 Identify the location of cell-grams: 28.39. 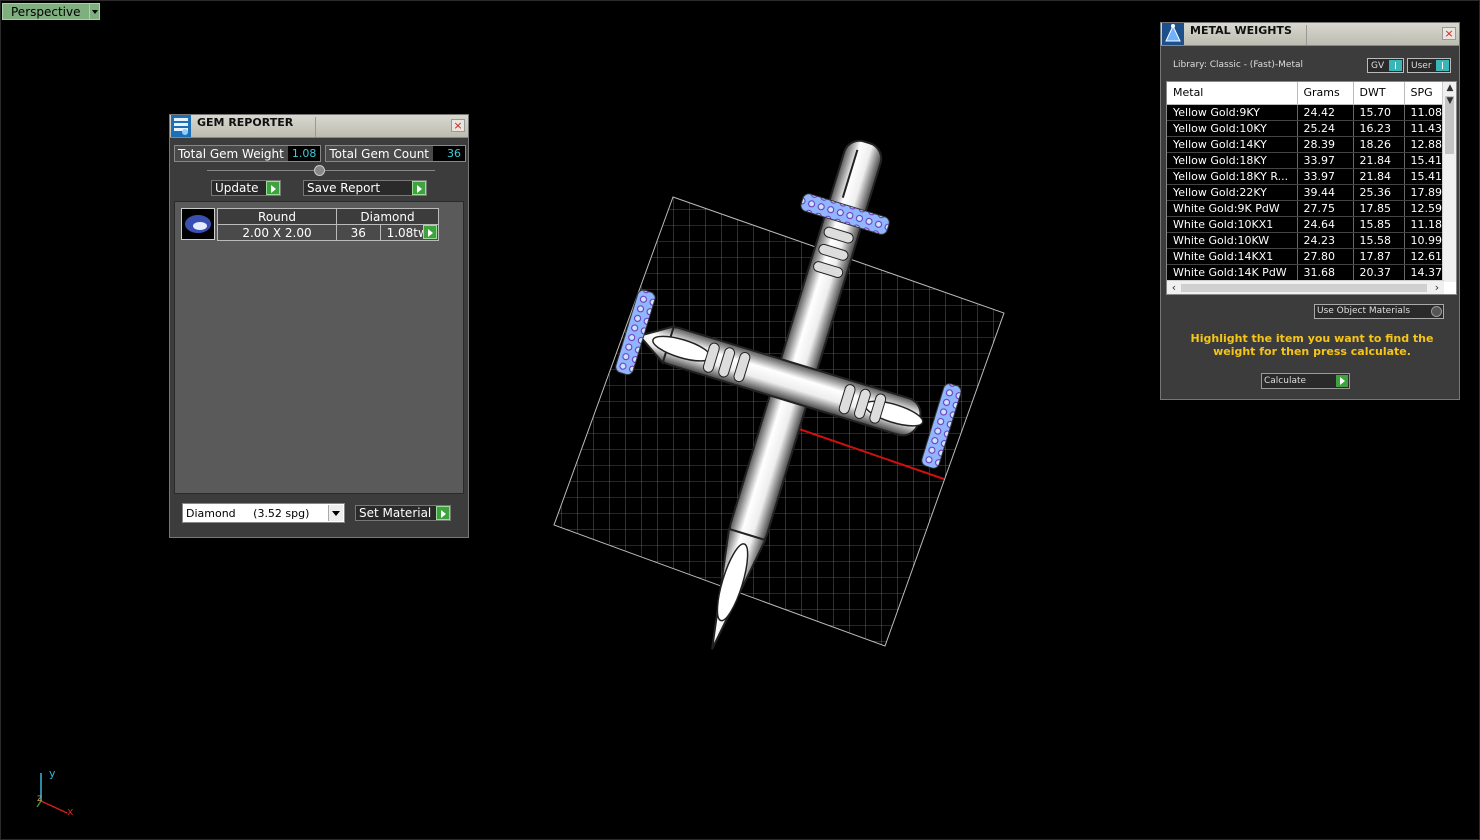
(1325, 144).